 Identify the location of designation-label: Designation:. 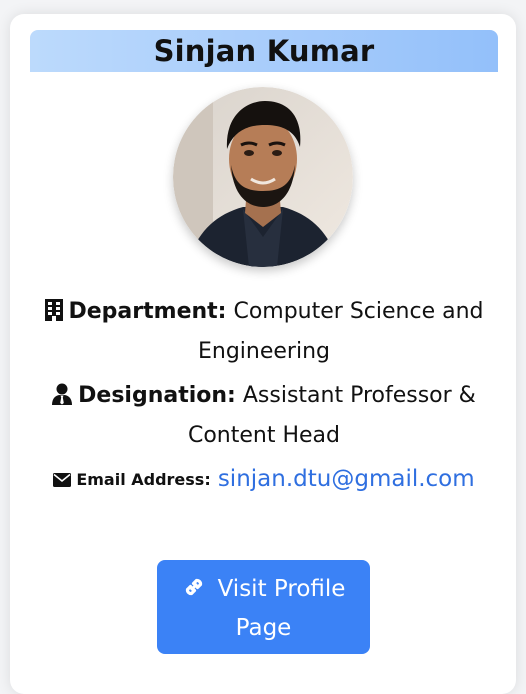
(157, 395).